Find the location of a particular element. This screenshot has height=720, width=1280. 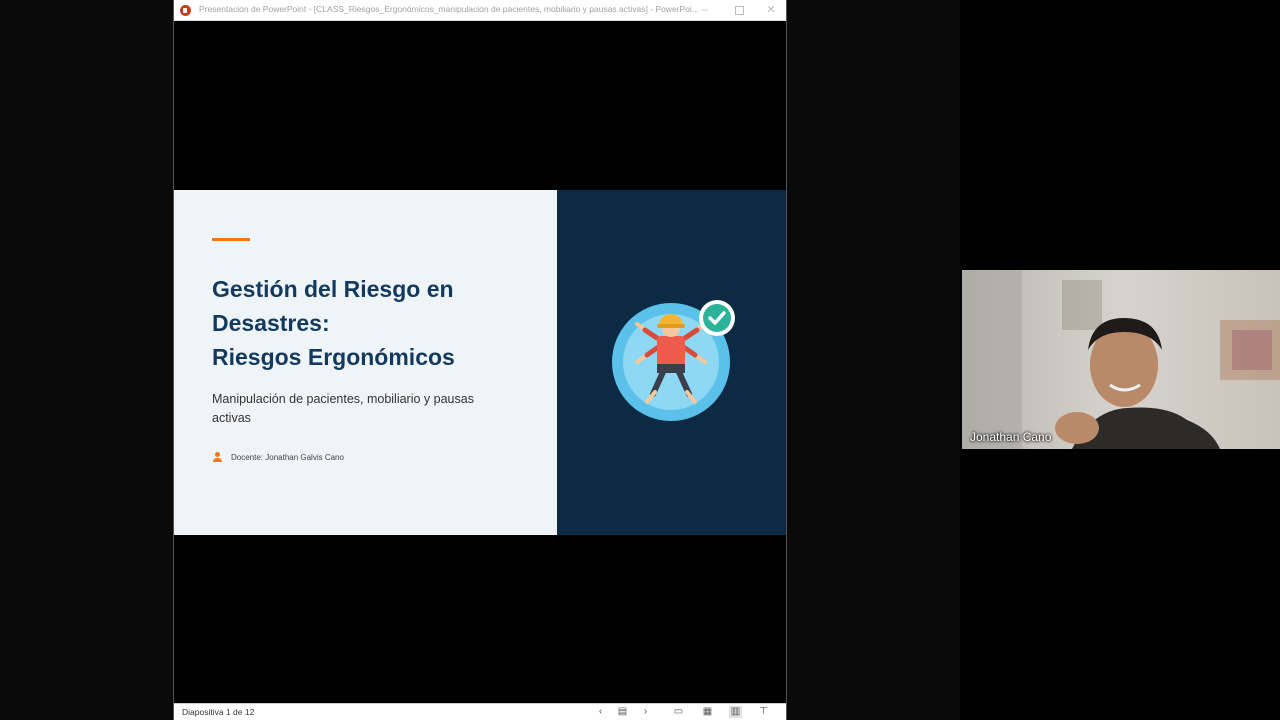

status-bar: Diapositiva 1 de 12 ‹ ▤ › ▭ ▦ ▥ ⊤ is located at coordinates (480, 711).